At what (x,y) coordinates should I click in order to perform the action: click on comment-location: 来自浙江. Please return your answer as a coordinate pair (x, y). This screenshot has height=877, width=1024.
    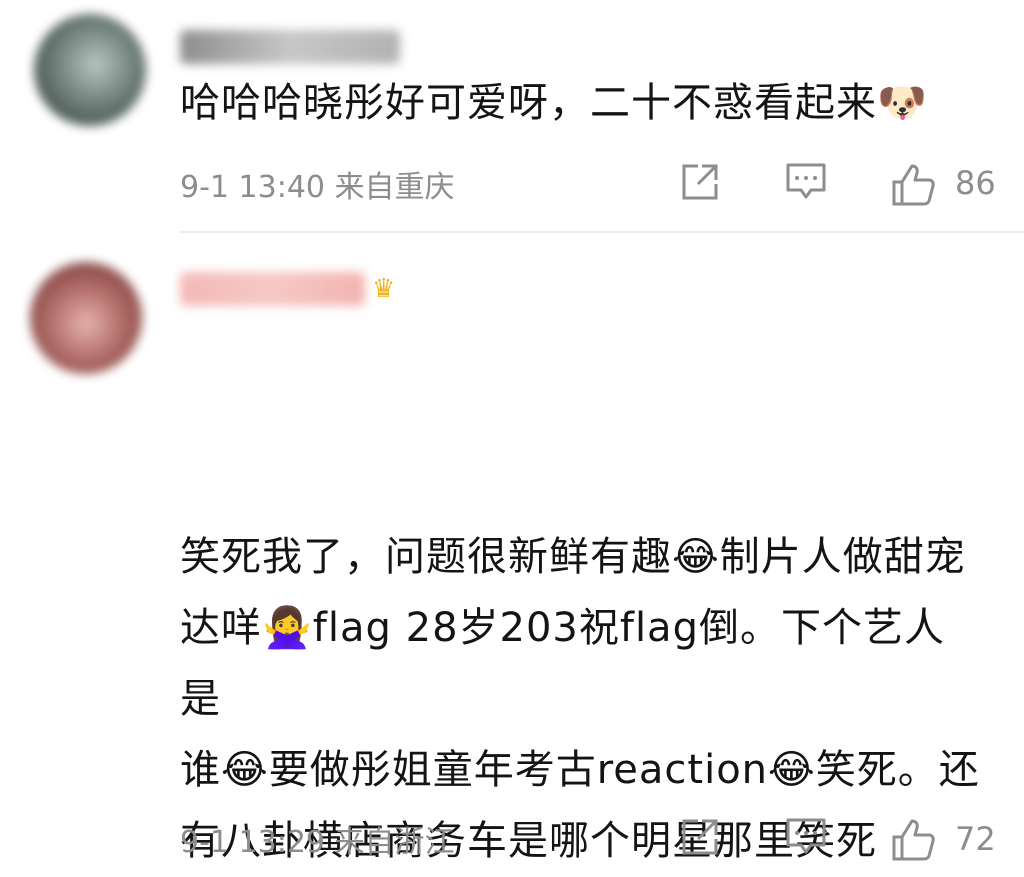
    Looking at the image, I should click on (394, 842).